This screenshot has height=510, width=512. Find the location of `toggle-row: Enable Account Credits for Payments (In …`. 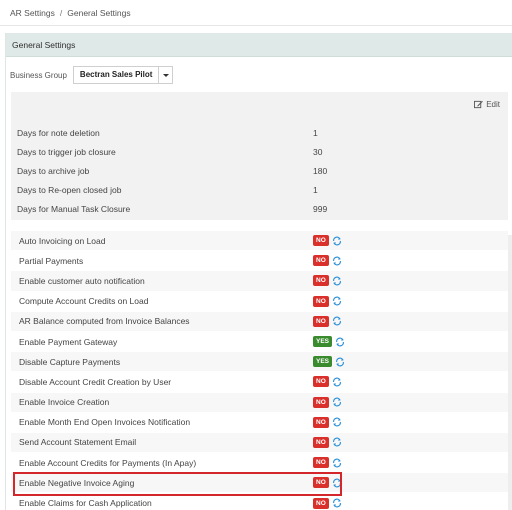

toggle-row: Enable Account Credits for Payments (In … is located at coordinates (259, 463).